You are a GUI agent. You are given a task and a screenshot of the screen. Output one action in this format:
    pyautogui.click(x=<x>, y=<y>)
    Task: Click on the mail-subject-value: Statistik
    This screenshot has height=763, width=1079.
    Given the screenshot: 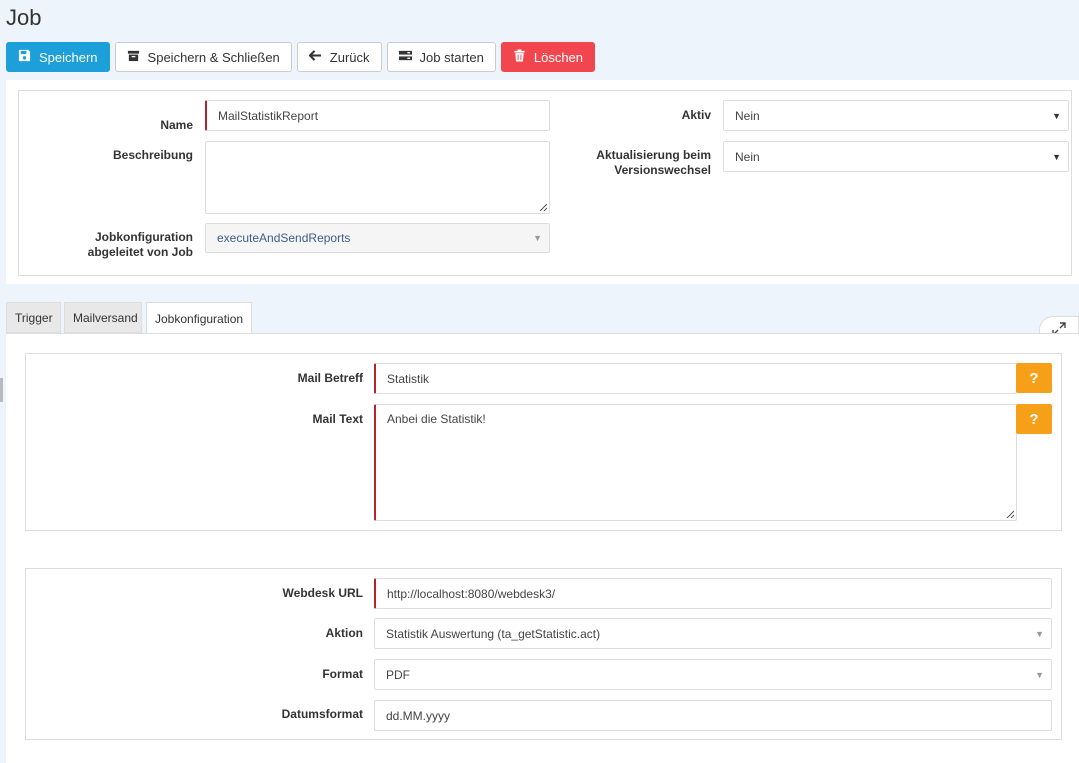 What is the action you would take?
    pyautogui.click(x=408, y=378)
    